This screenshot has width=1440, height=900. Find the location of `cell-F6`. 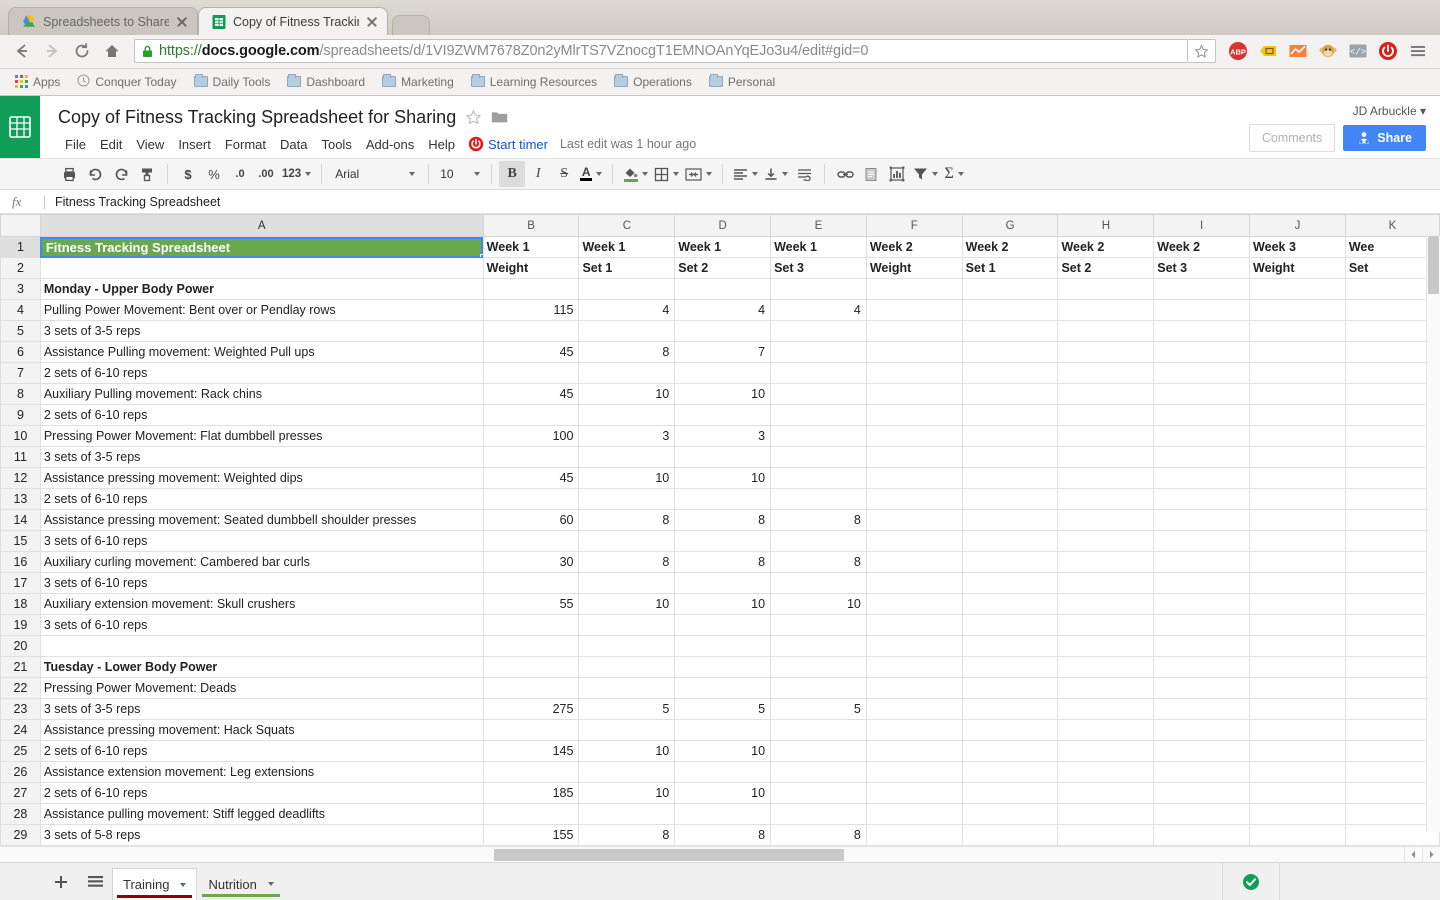

cell-F6 is located at coordinates (914, 352).